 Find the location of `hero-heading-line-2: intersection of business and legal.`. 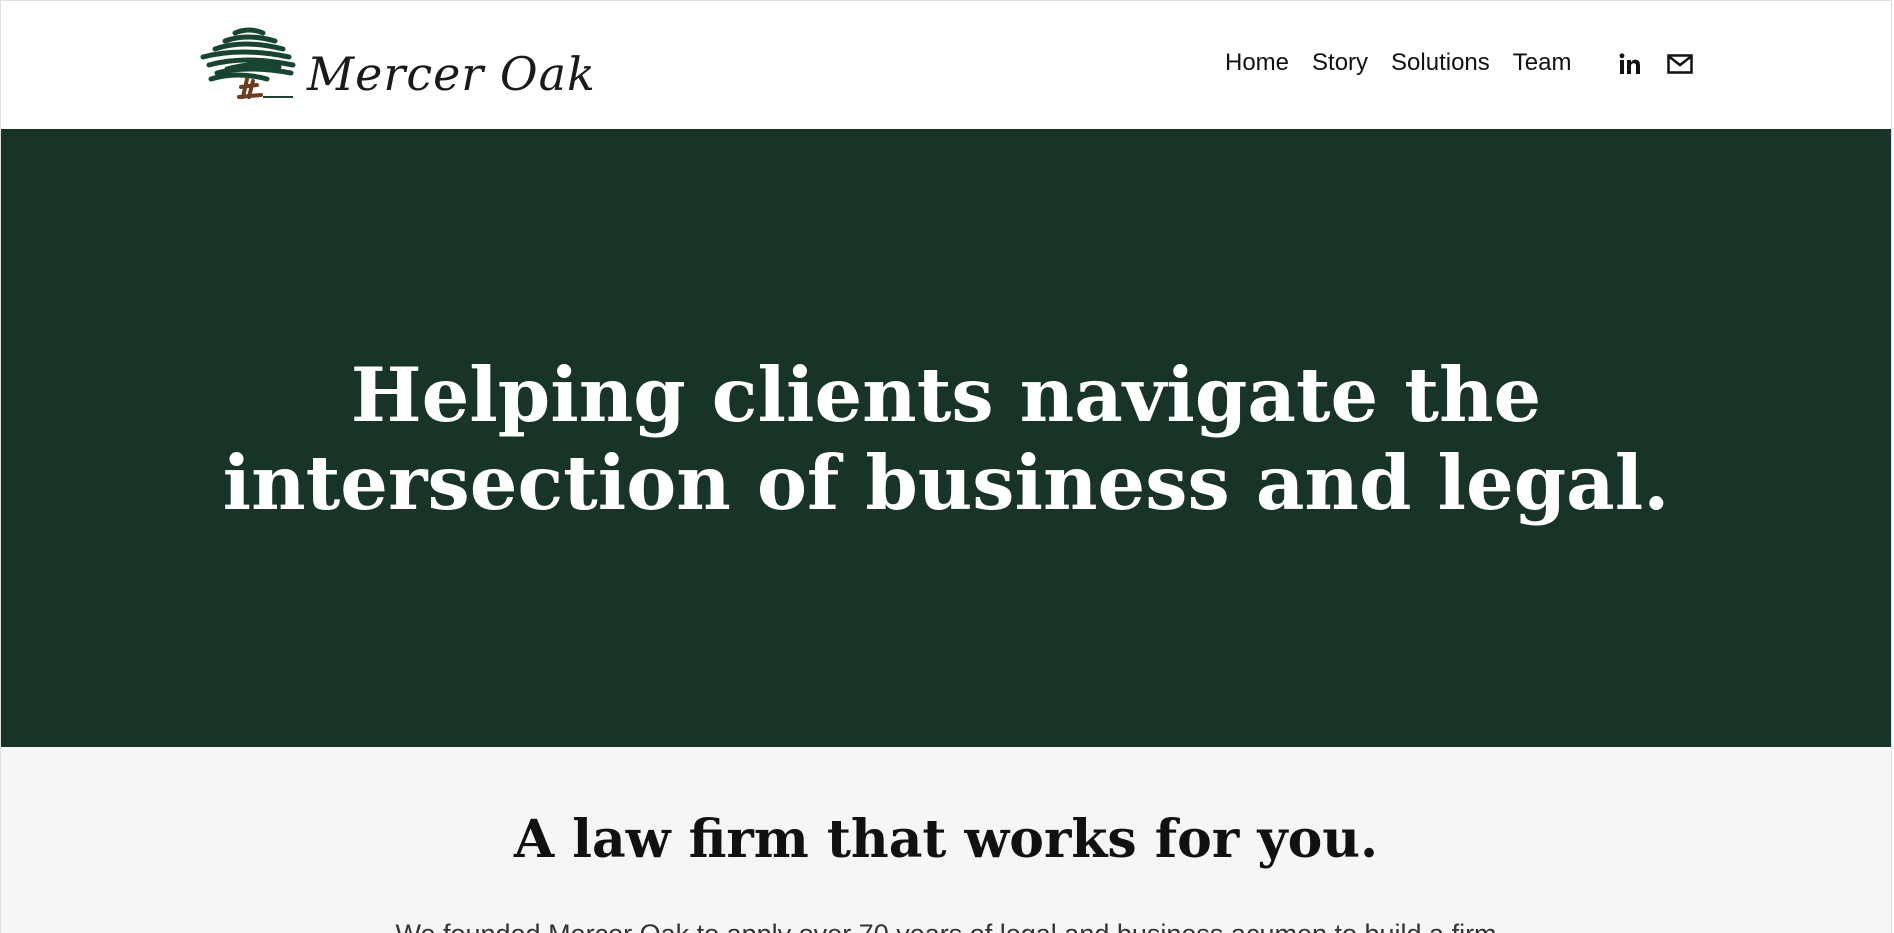

hero-heading-line-2: intersection of business and legal. is located at coordinates (946, 483).